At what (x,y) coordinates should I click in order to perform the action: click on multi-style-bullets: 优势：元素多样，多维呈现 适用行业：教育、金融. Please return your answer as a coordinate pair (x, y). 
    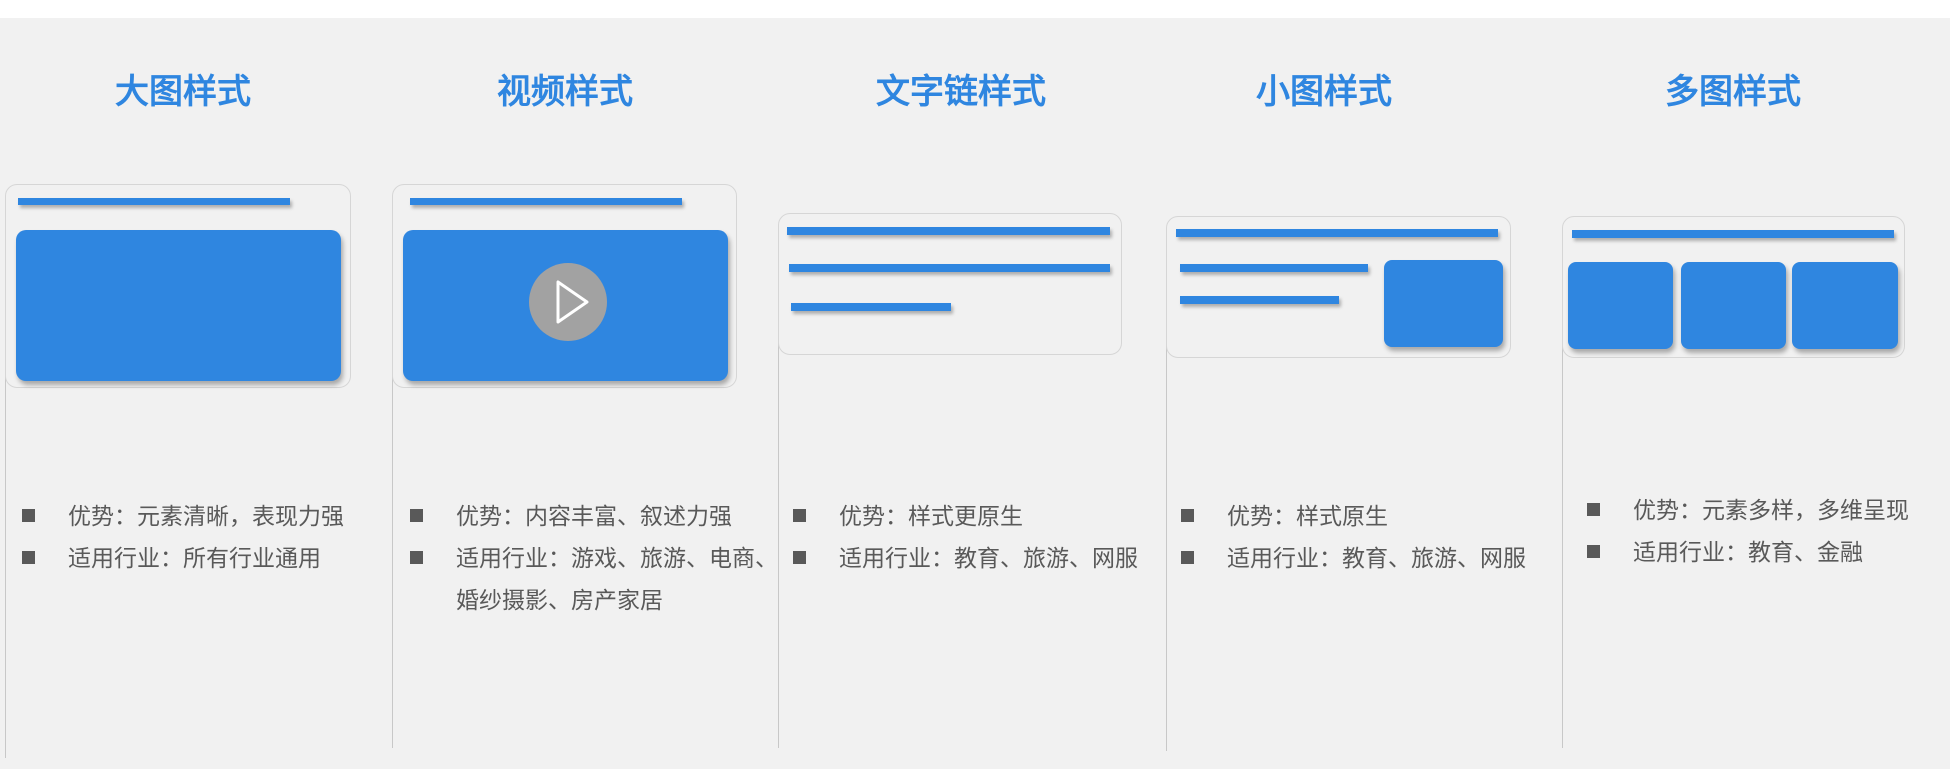
    Looking at the image, I should click on (1748, 532).